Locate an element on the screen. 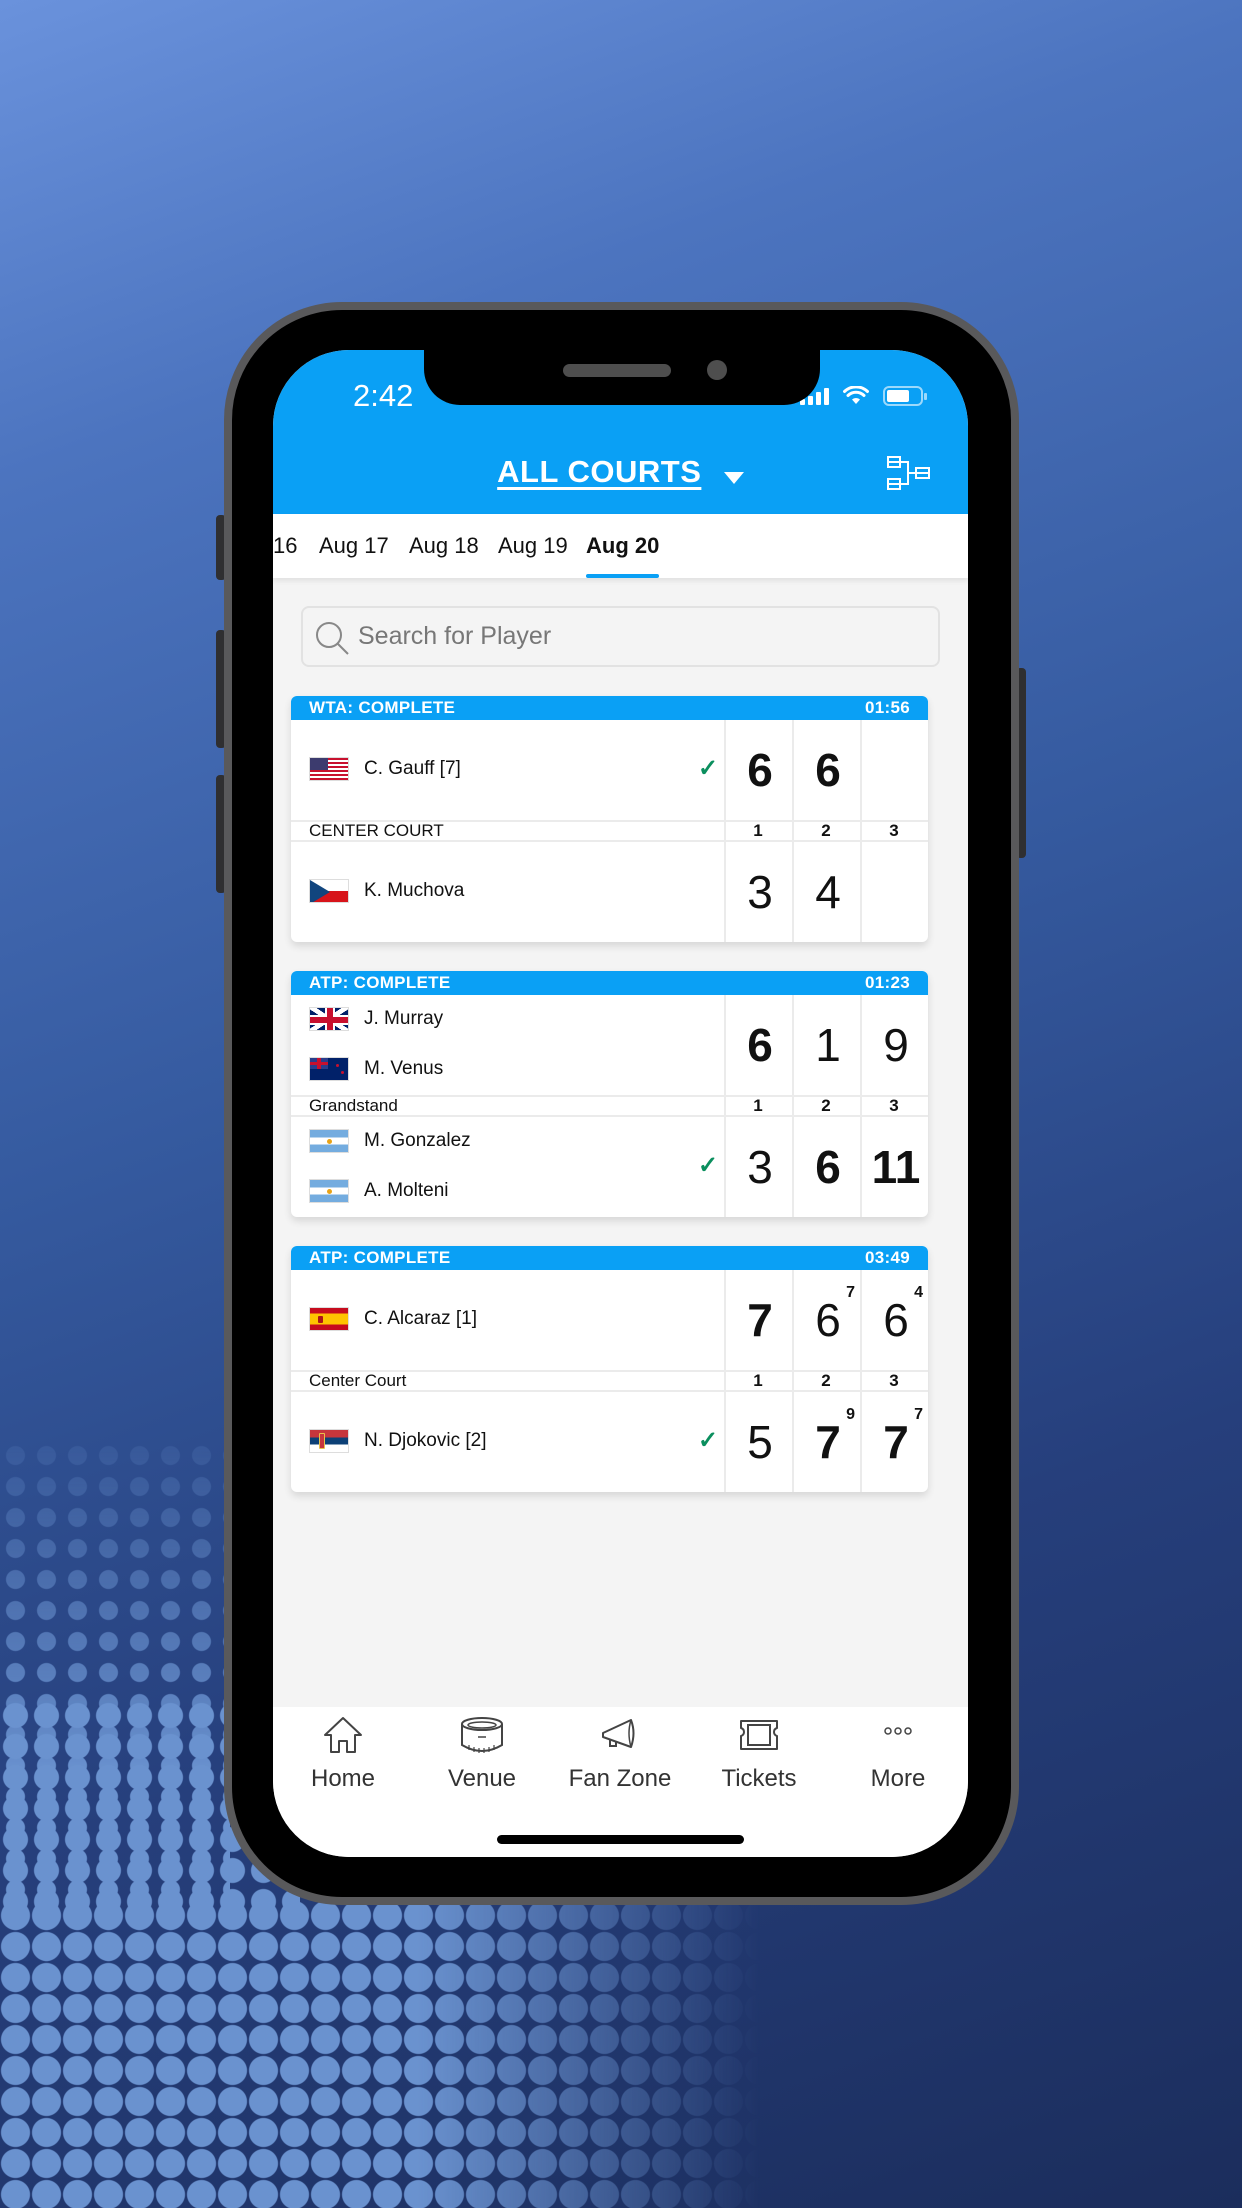 This screenshot has width=1242, height=2208. score: 7 is located at coordinates (760, 1320).